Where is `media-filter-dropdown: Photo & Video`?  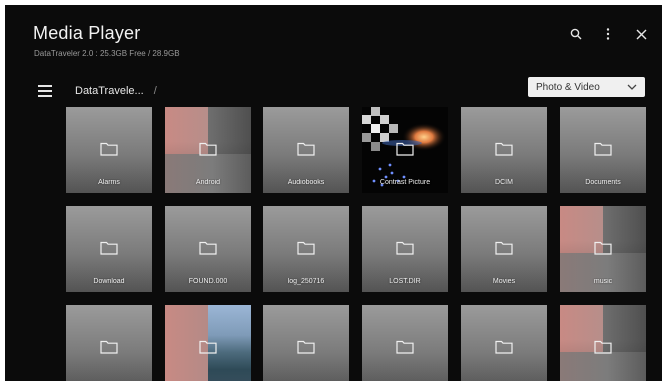 media-filter-dropdown: Photo & Video is located at coordinates (586, 87).